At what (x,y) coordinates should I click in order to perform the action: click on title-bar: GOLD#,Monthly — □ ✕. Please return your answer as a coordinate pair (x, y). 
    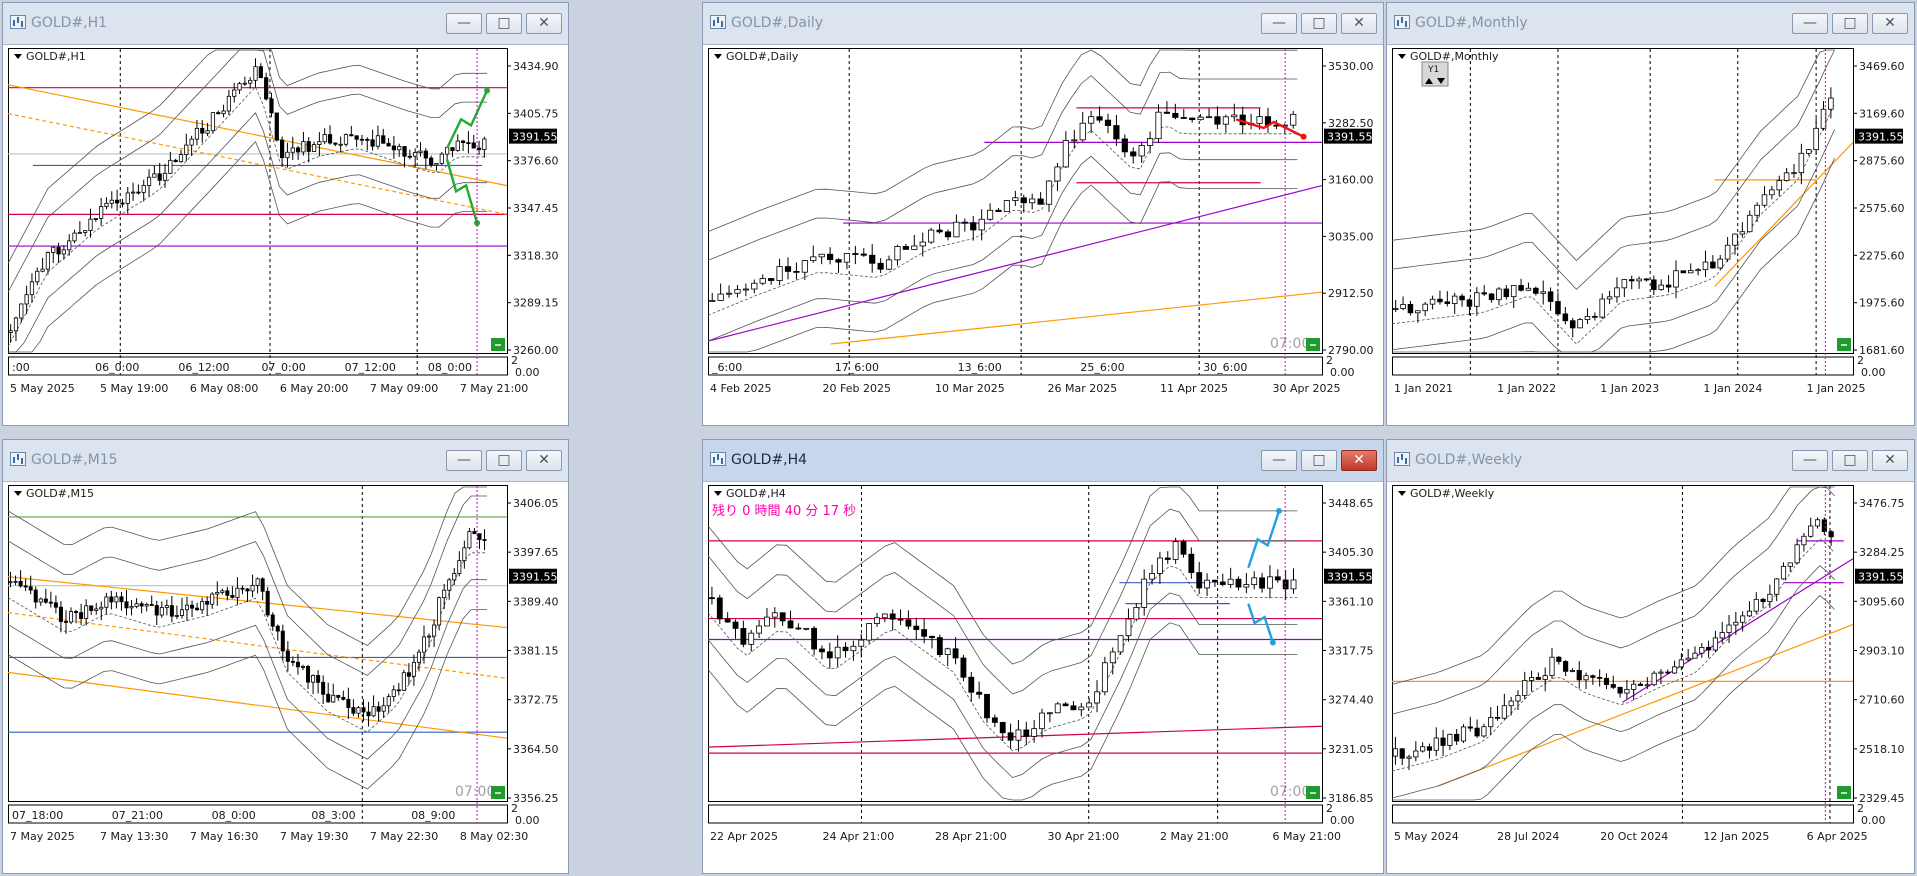
    Looking at the image, I should click on (1650, 24).